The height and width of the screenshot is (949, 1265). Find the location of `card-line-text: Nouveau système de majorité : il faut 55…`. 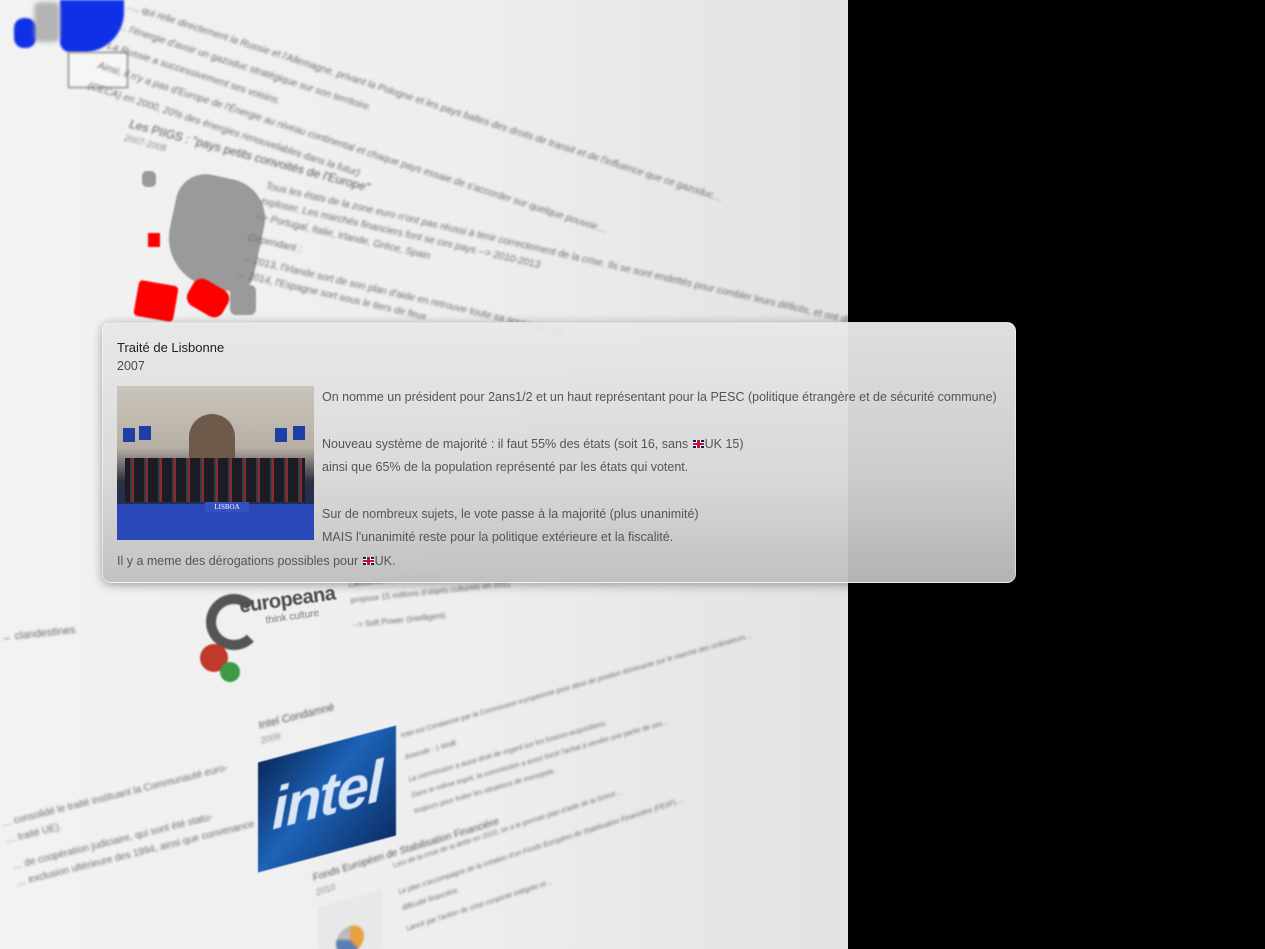

card-line-text: Nouveau système de majorité : il faut 55… is located at coordinates (505, 444).